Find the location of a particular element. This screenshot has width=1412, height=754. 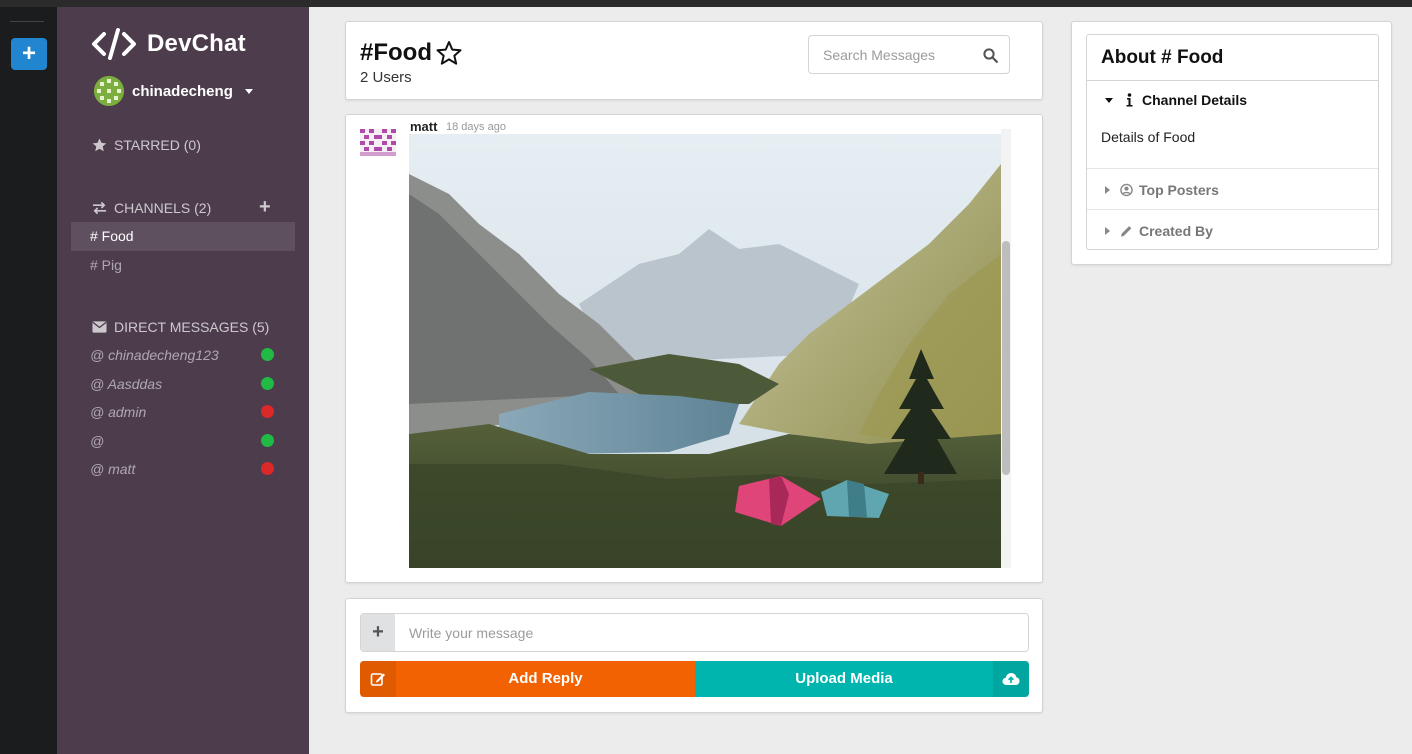

compose-panel: + Add Reply Upload Media is located at coordinates (694, 655).